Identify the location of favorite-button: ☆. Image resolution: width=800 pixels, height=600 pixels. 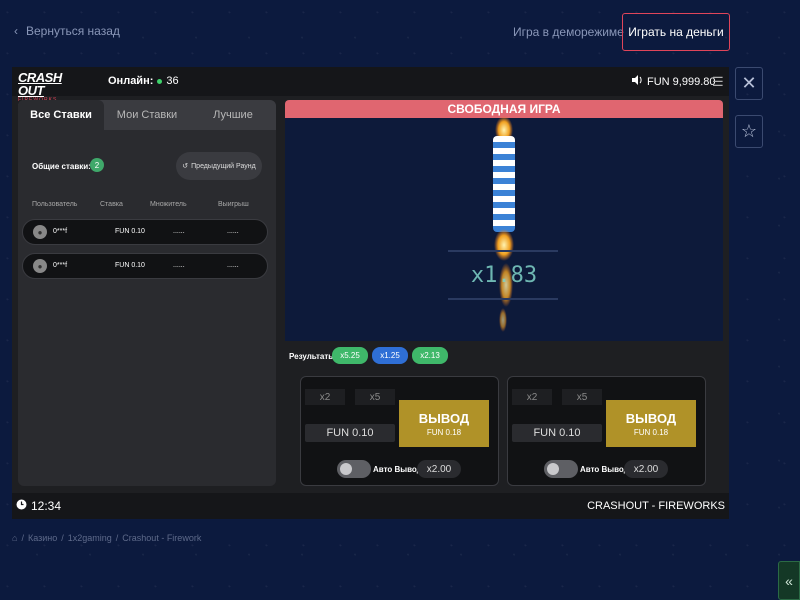
(749, 131).